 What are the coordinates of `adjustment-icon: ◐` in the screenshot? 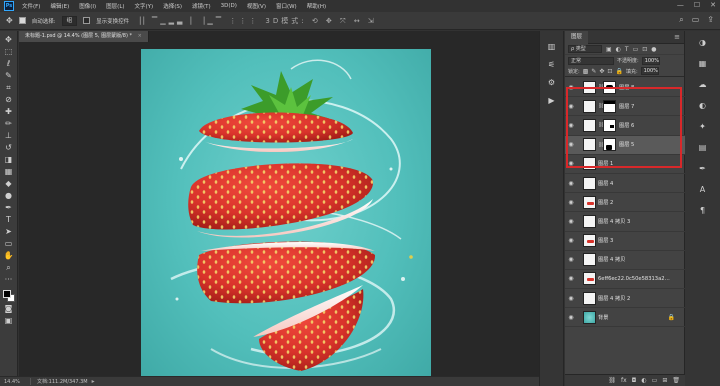 It's located at (643, 380).